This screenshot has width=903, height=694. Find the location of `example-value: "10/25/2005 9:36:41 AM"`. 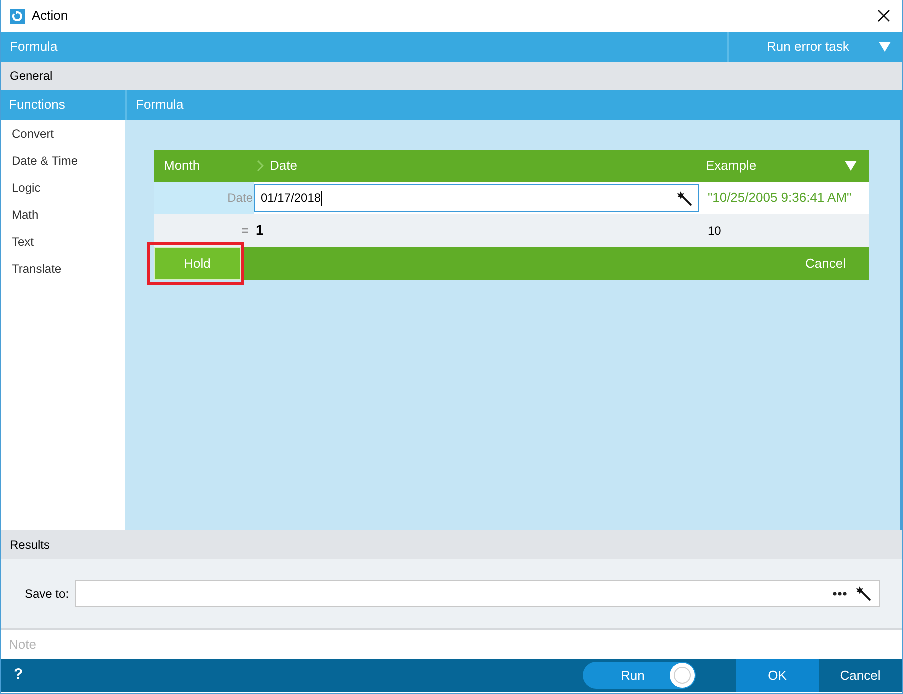

example-value: "10/25/2005 9:36:41 AM" is located at coordinates (784, 198).